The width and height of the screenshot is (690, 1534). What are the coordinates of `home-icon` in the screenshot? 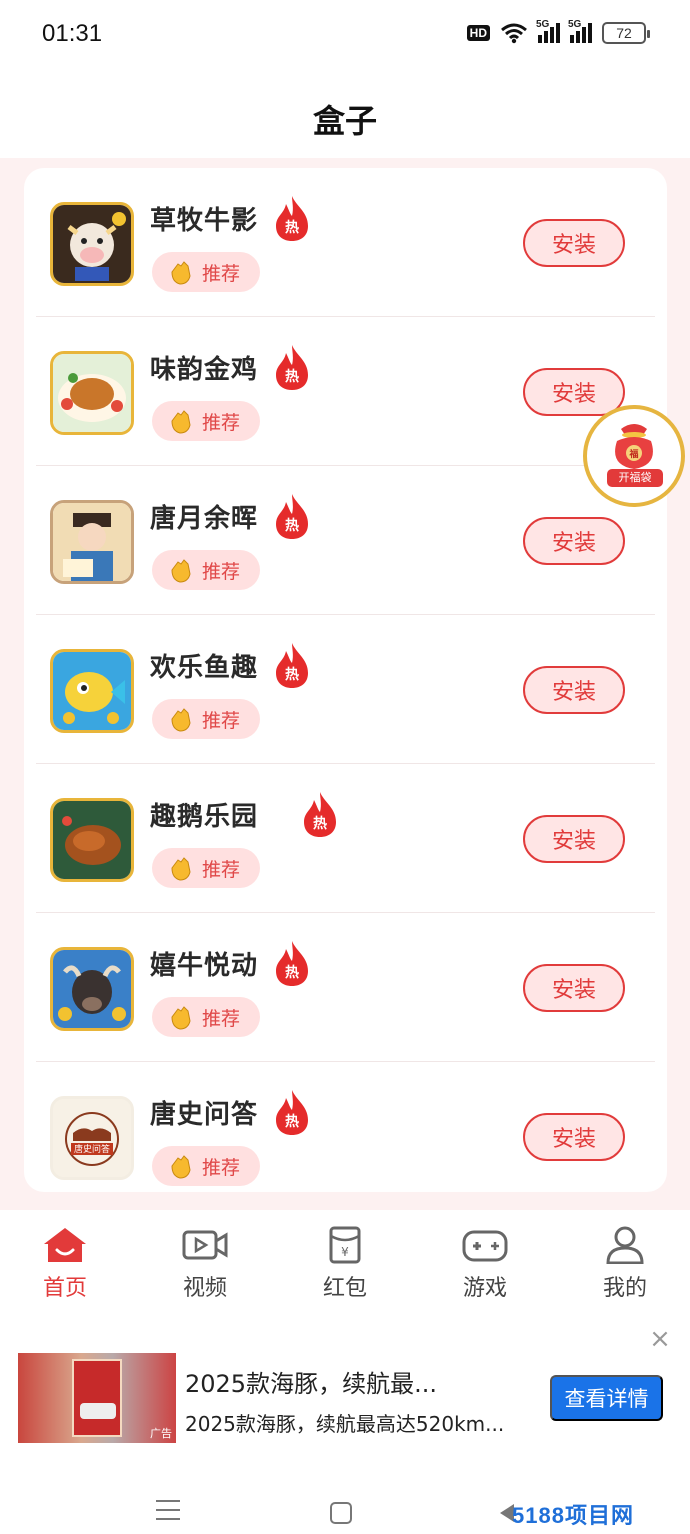 It's located at (65, 1245).